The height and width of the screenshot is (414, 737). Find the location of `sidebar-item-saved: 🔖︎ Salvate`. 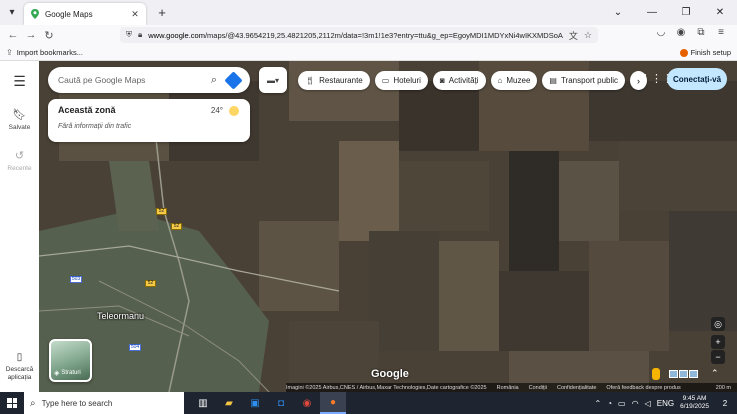

sidebar-item-saved: 🔖︎ Salvate is located at coordinates (20, 119).